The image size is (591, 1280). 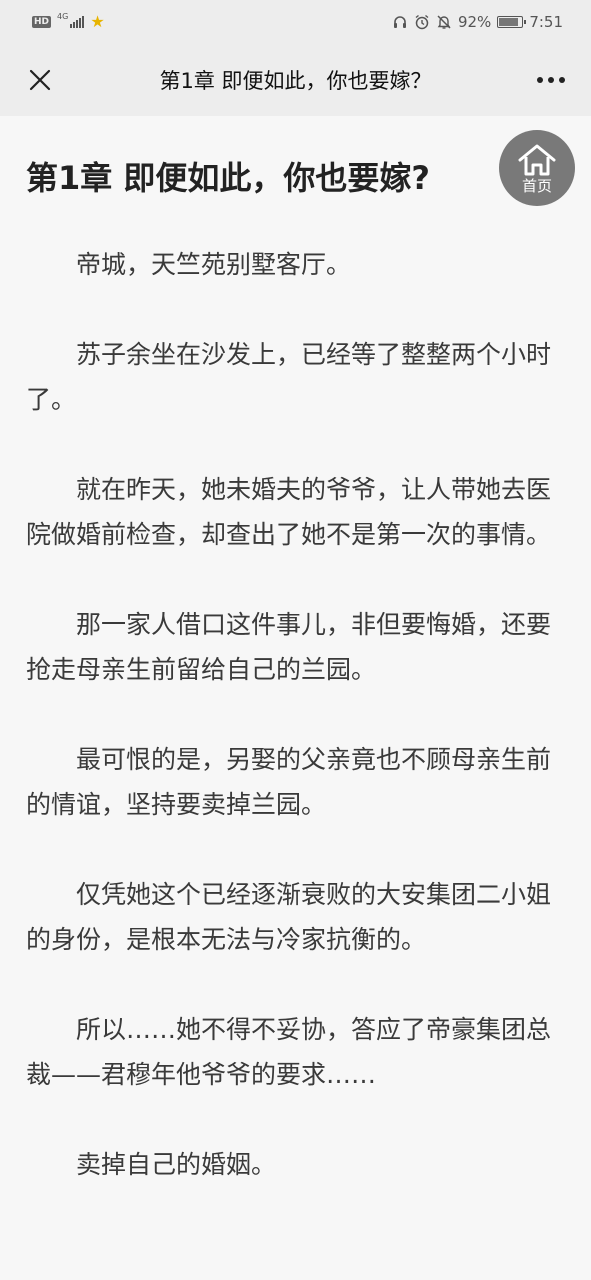 I want to click on battery-icon, so click(x=512, y=22).